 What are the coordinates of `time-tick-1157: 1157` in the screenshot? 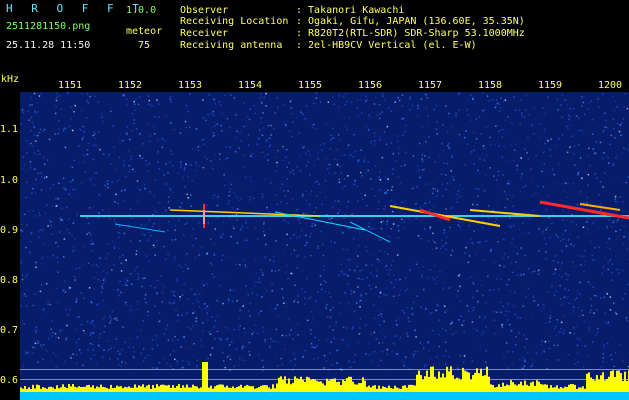 It's located at (430, 85).